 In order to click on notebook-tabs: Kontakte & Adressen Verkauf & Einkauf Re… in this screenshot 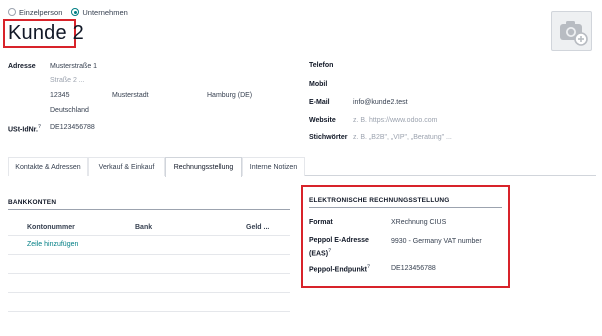, I will do `click(302, 167)`.